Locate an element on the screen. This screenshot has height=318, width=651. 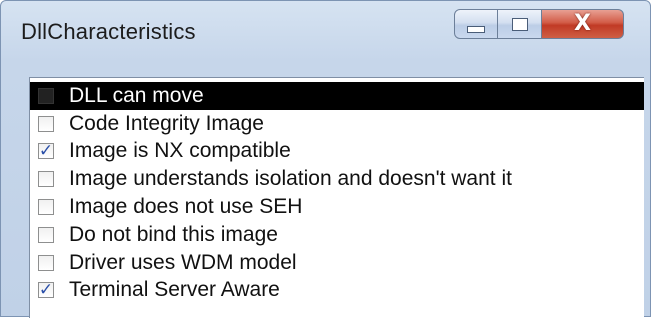
list-item: ✓ Terminal Server Aware is located at coordinates (337, 291).